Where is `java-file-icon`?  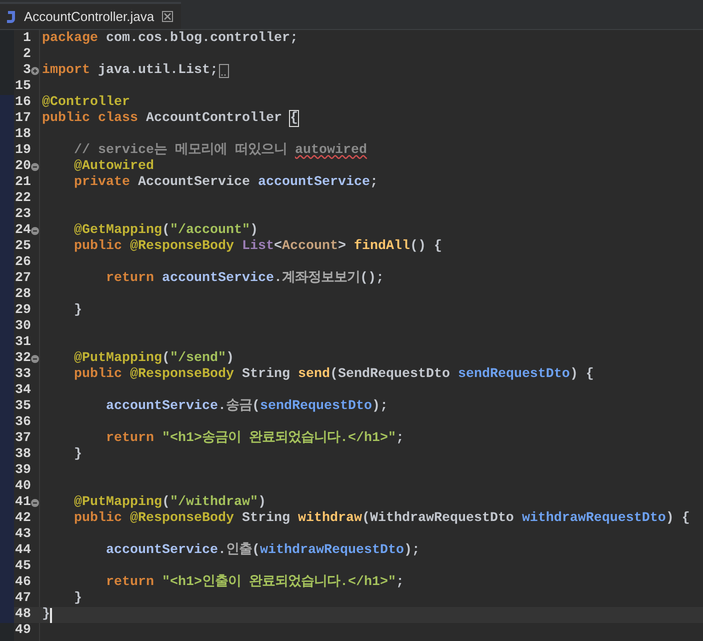
java-file-icon is located at coordinates (11, 17).